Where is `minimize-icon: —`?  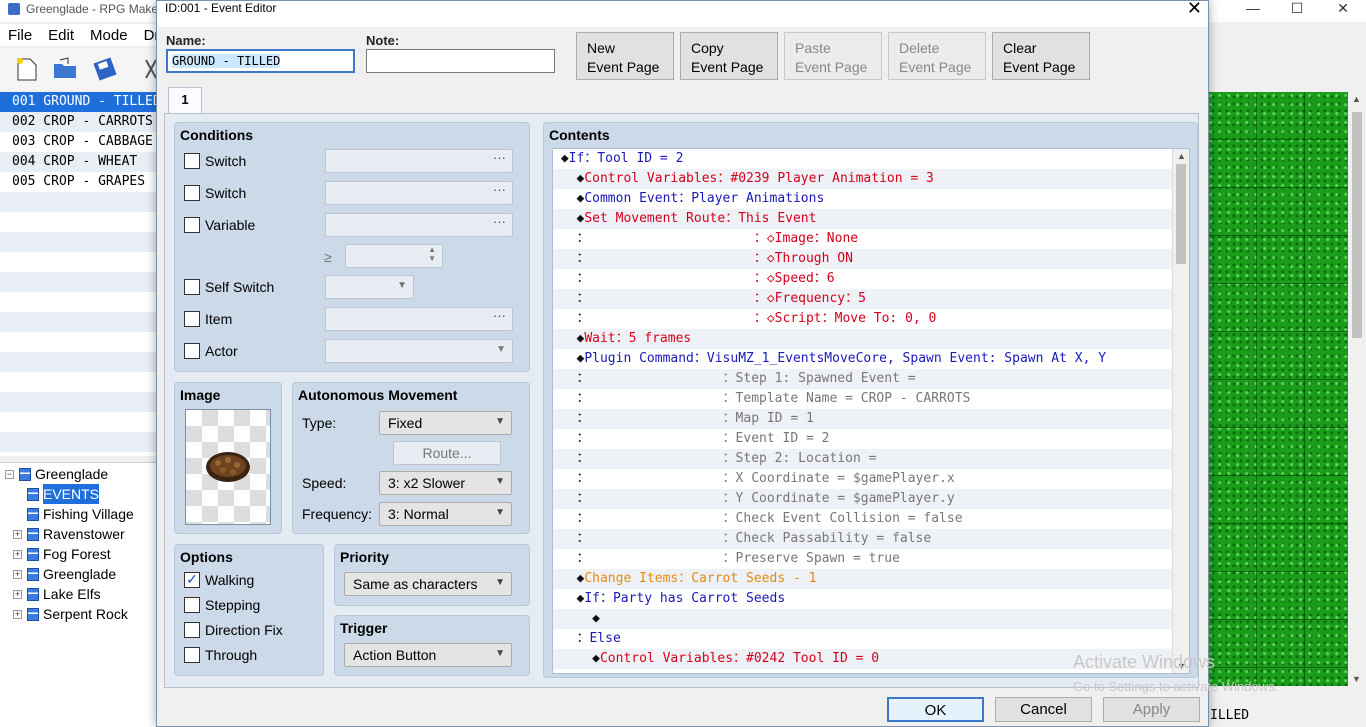 minimize-icon: — is located at coordinates (1253, 11).